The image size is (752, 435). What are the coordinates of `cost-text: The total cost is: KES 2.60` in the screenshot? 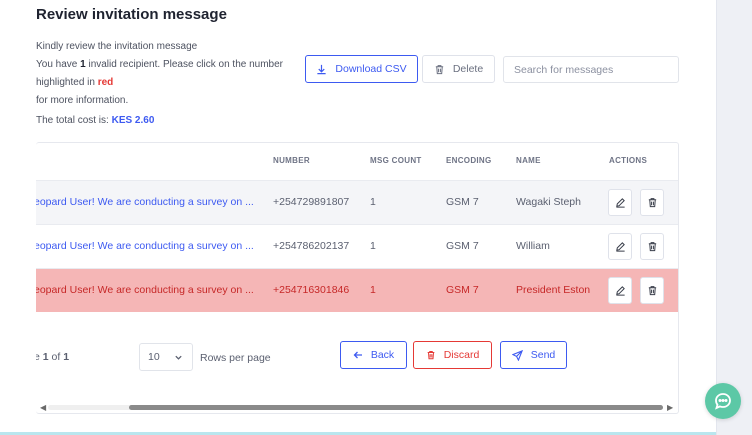 It's located at (168, 121).